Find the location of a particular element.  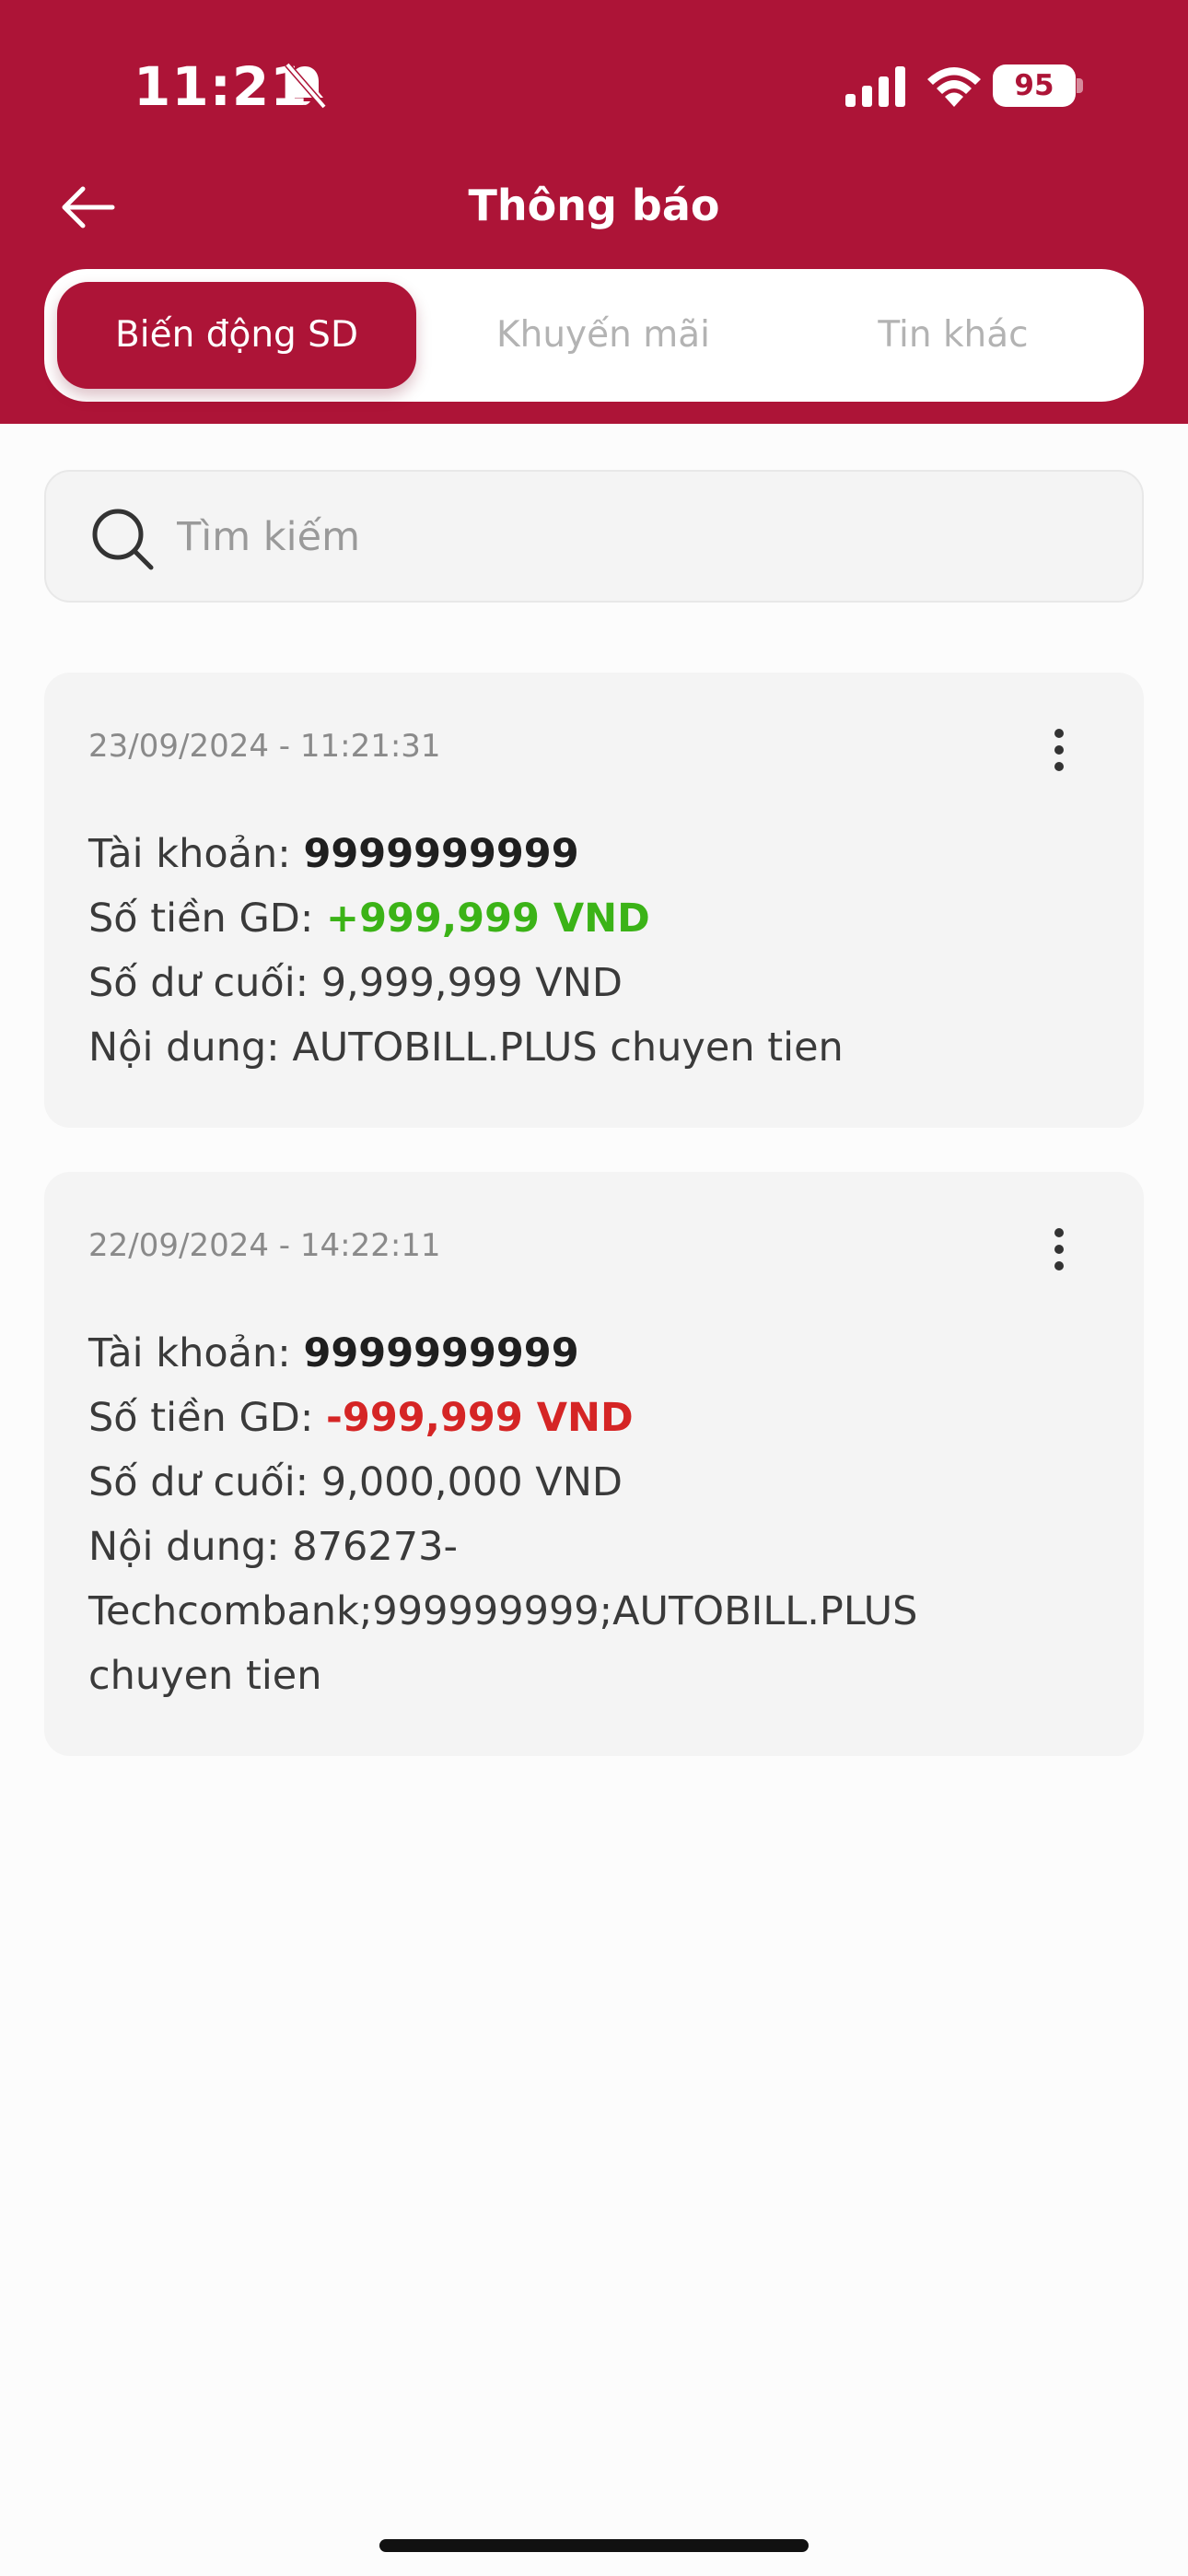

tab-khuyen-mai: Khuyến mãi is located at coordinates (603, 335).